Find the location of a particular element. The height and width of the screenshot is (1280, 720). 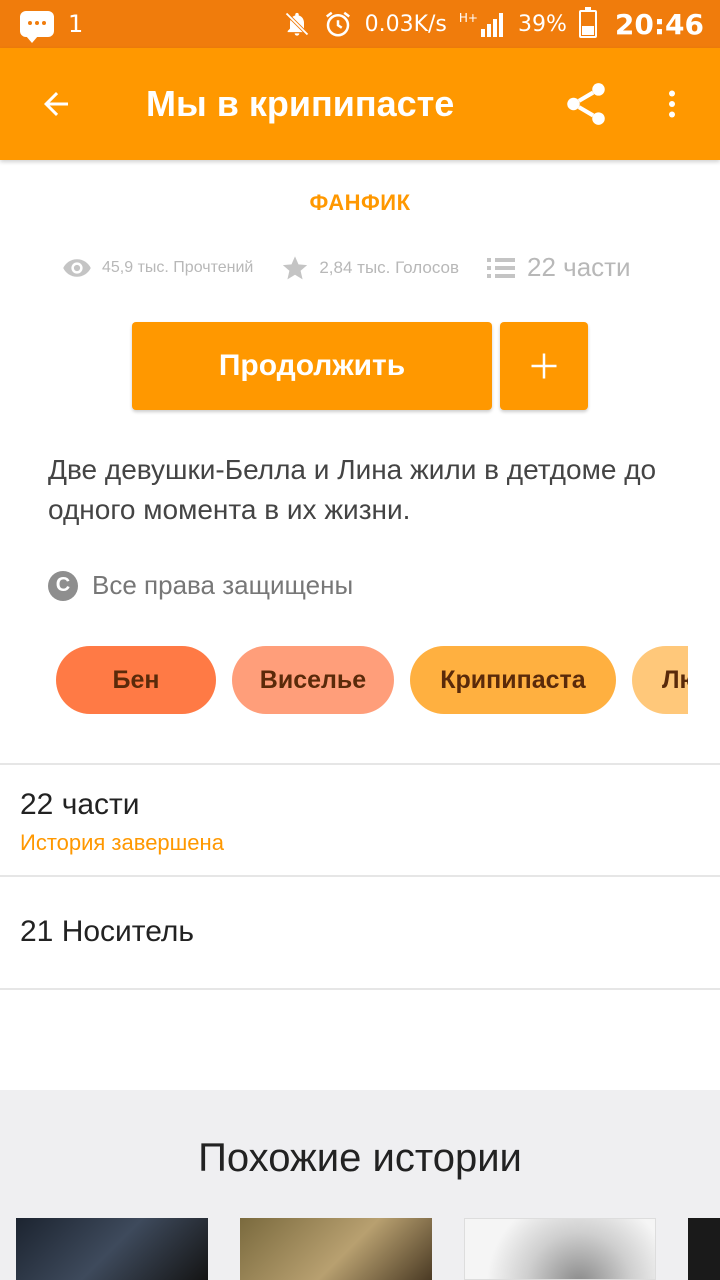

status-bar: 1 0.03K/s H+ 39% 20:46 is located at coordinates (360, 24).